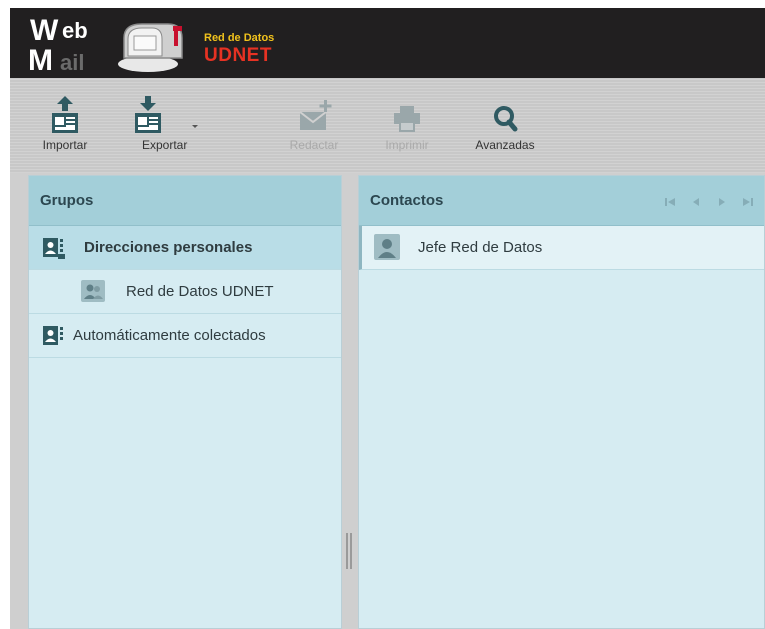  I want to click on group-item-personal-addresses: Direcciones personales, so click(185, 248).